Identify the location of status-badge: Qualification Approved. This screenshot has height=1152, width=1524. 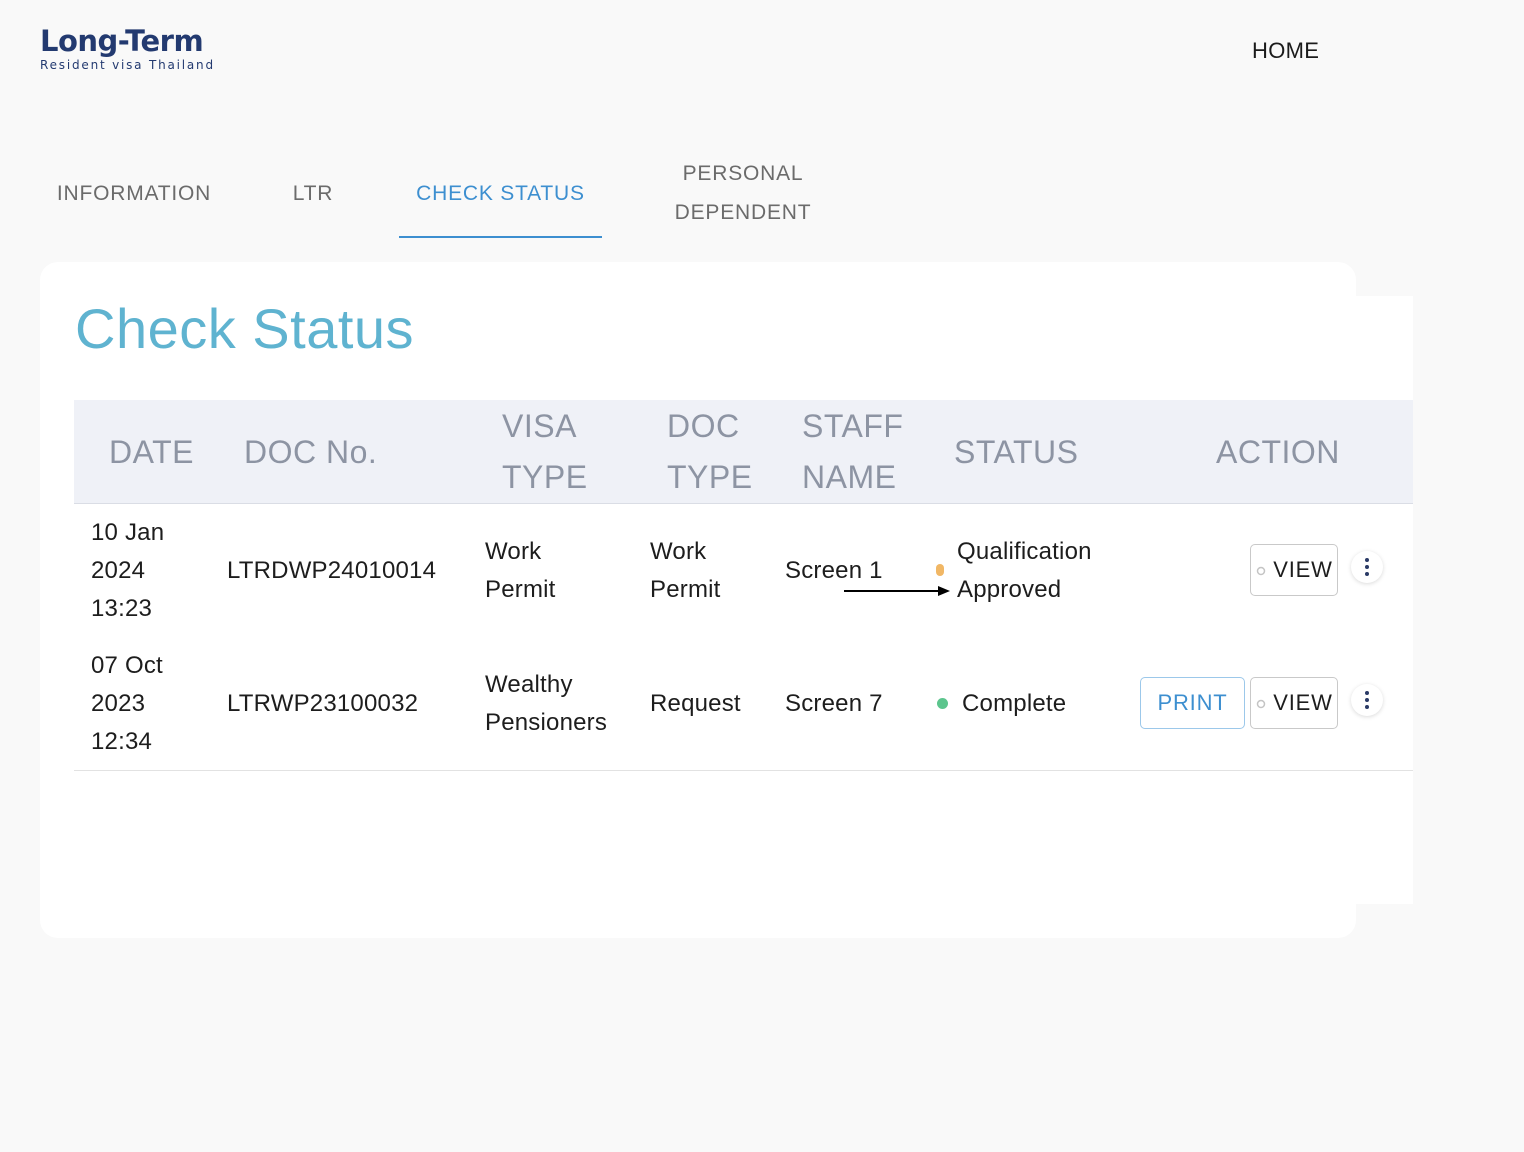
(1024, 570).